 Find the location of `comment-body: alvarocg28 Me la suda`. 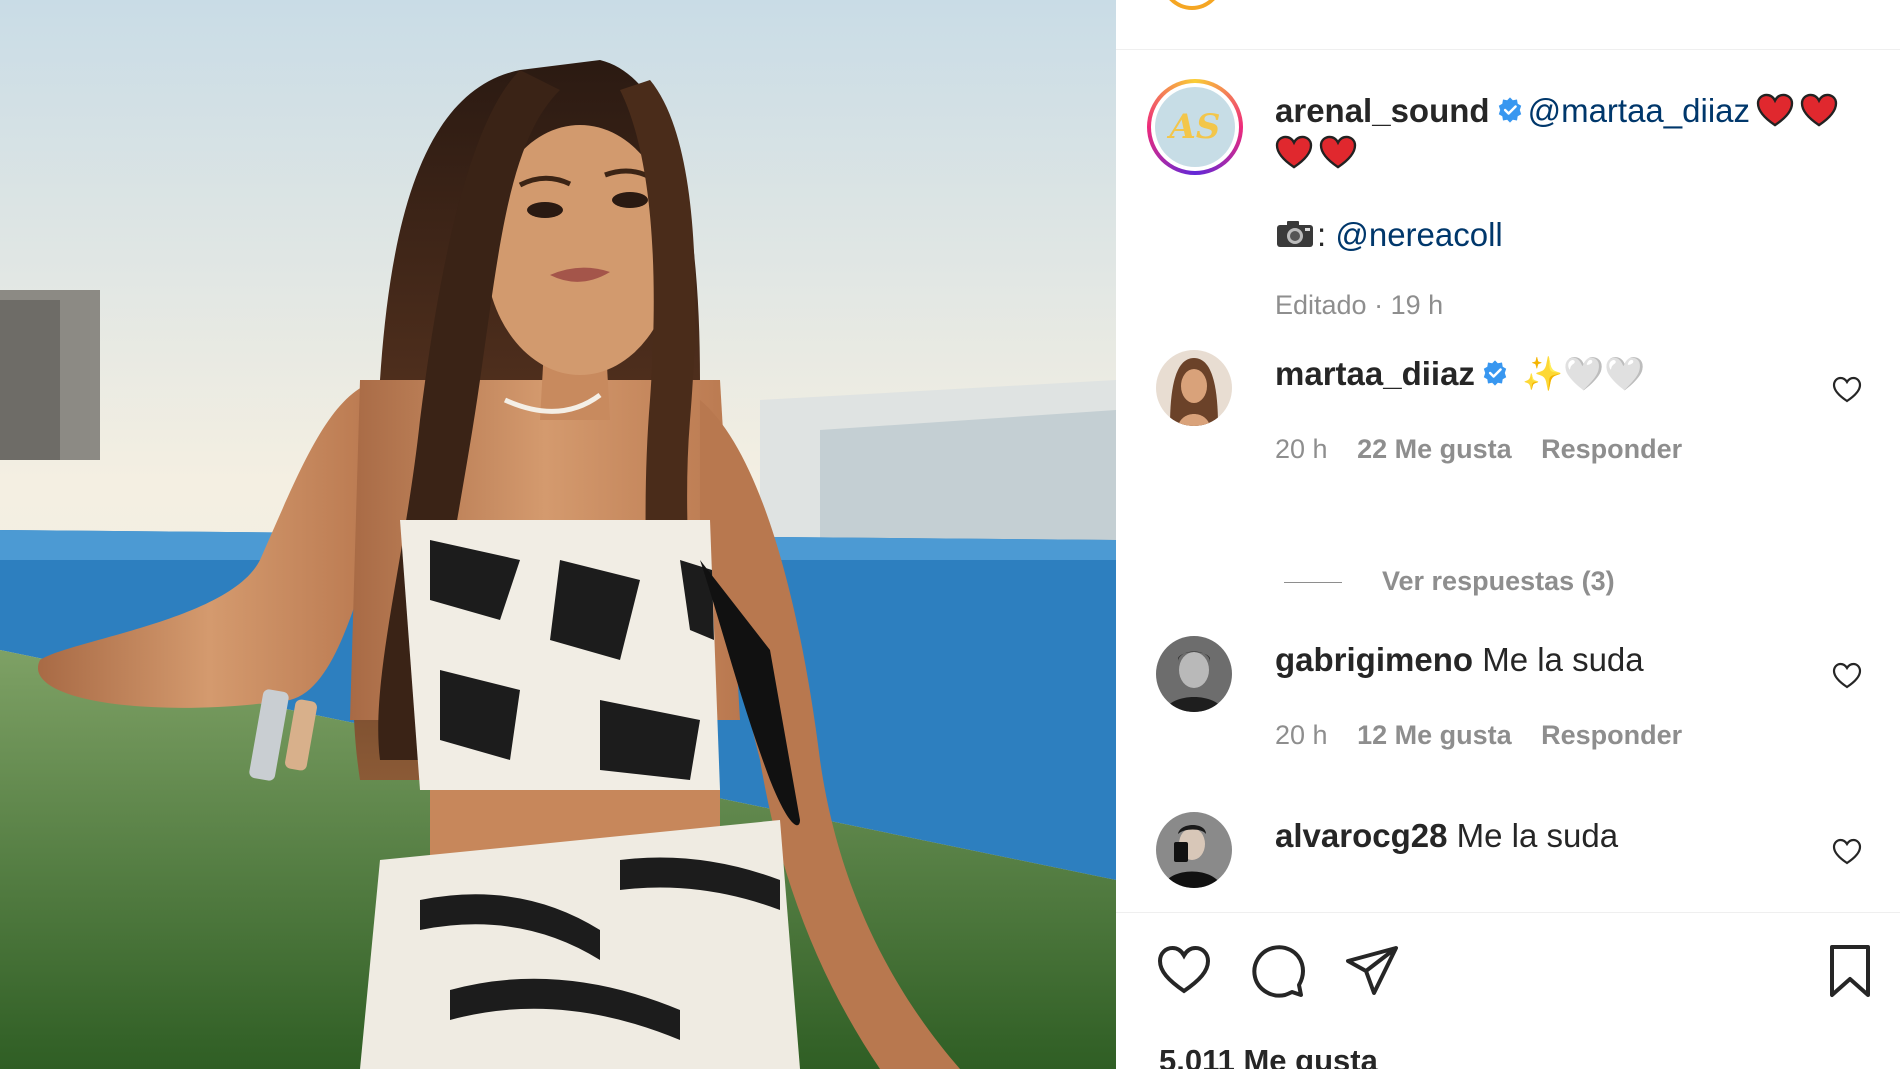

comment-body: alvarocg28 Me la suda is located at coordinates (1446, 836).